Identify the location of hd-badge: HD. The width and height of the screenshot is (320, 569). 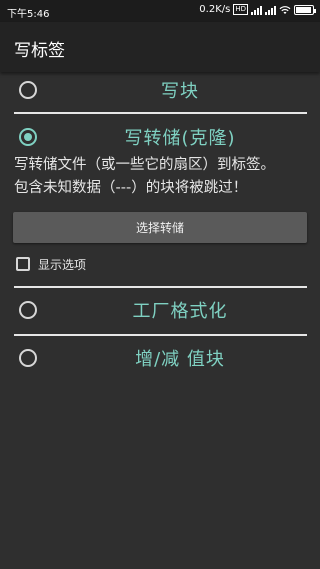
(240, 9).